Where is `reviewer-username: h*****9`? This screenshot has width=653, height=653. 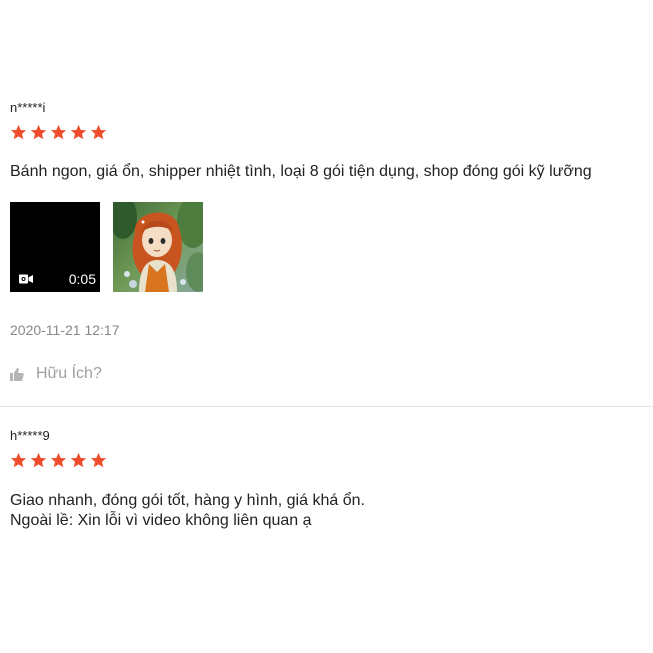
reviewer-username: h*****9 is located at coordinates (30, 435).